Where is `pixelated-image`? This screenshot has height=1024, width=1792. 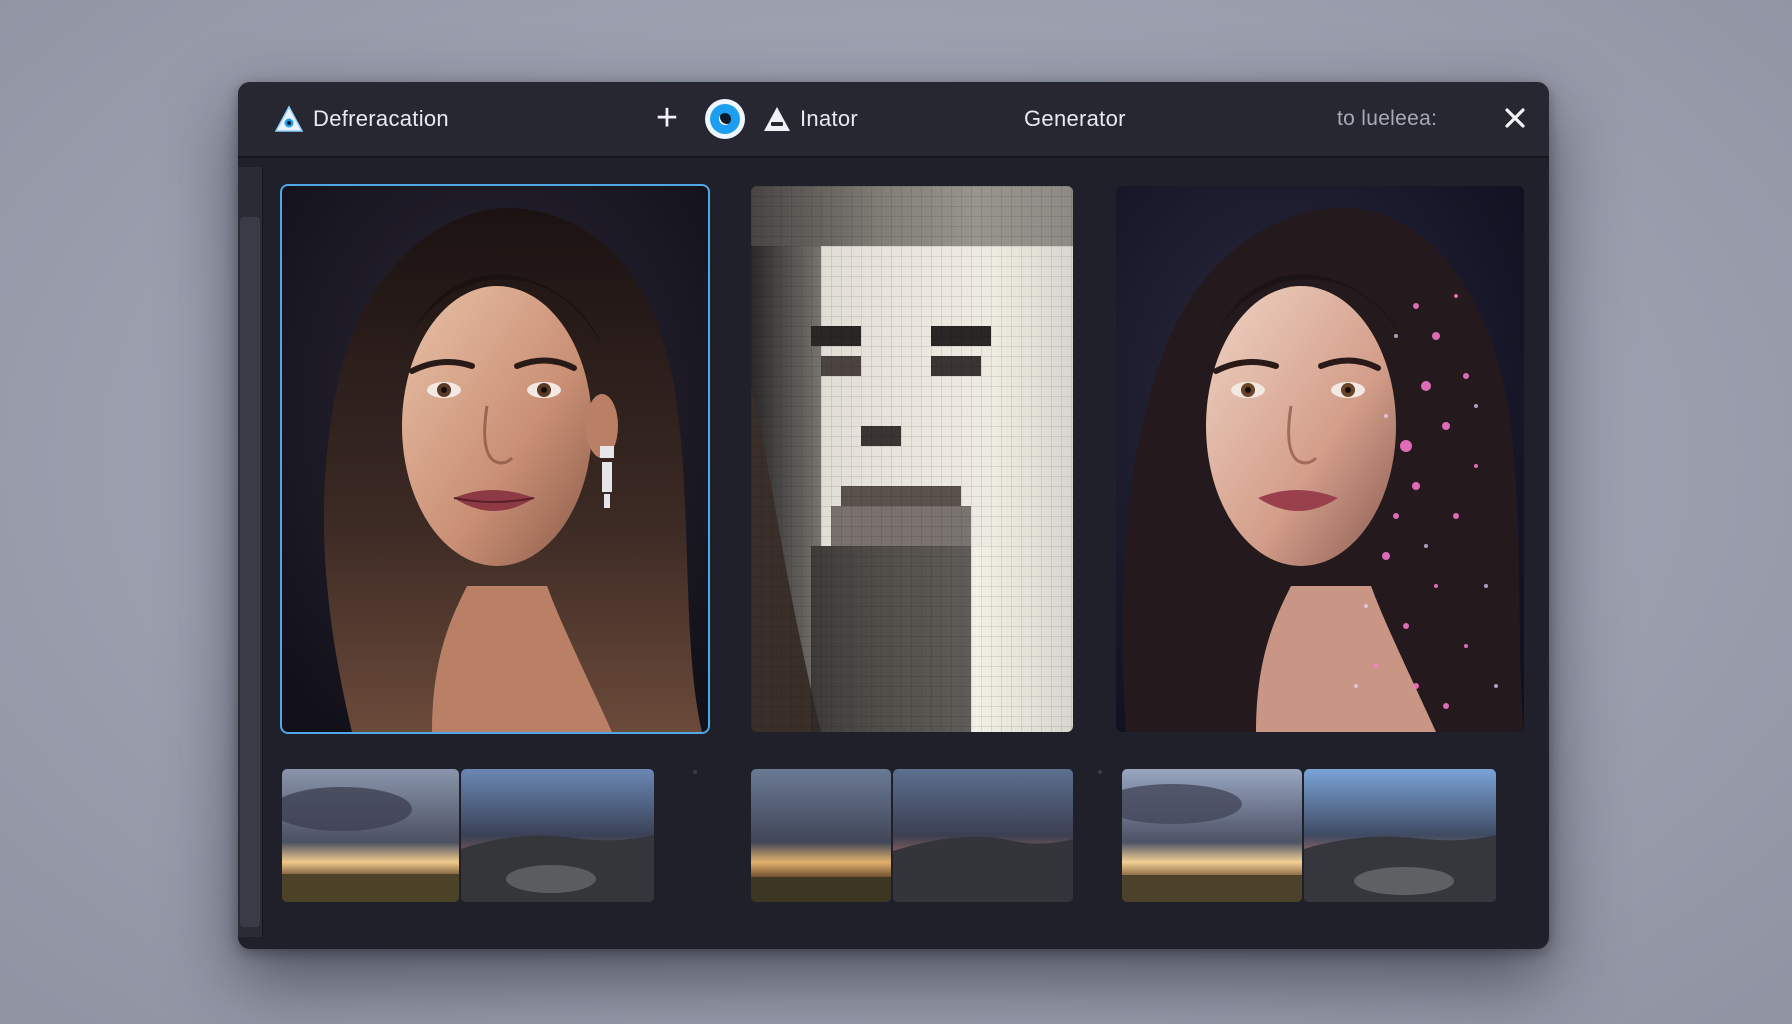
pixelated-image is located at coordinates (912, 459).